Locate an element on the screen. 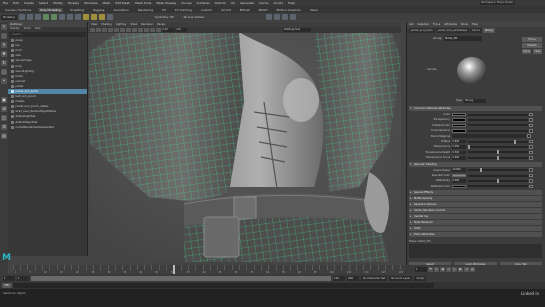 Image resolution: width=545 pixels, height=307 pixels. lasso-tool-icon: ◌ is located at coordinates (4, 36).